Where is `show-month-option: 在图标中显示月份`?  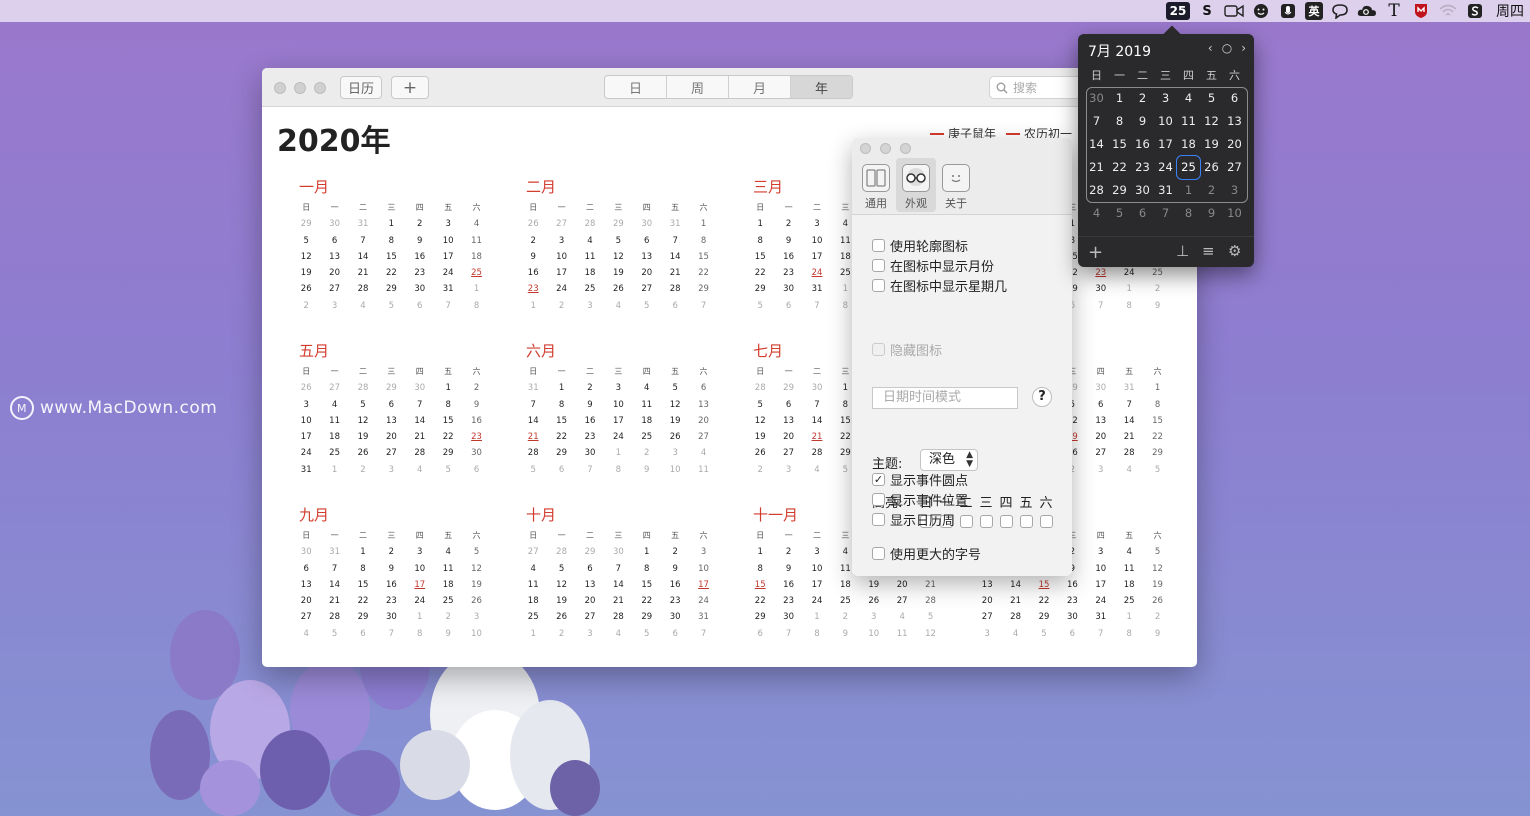 show-month-option: 在图标中显示月份 is located at coordinates (933, 265).